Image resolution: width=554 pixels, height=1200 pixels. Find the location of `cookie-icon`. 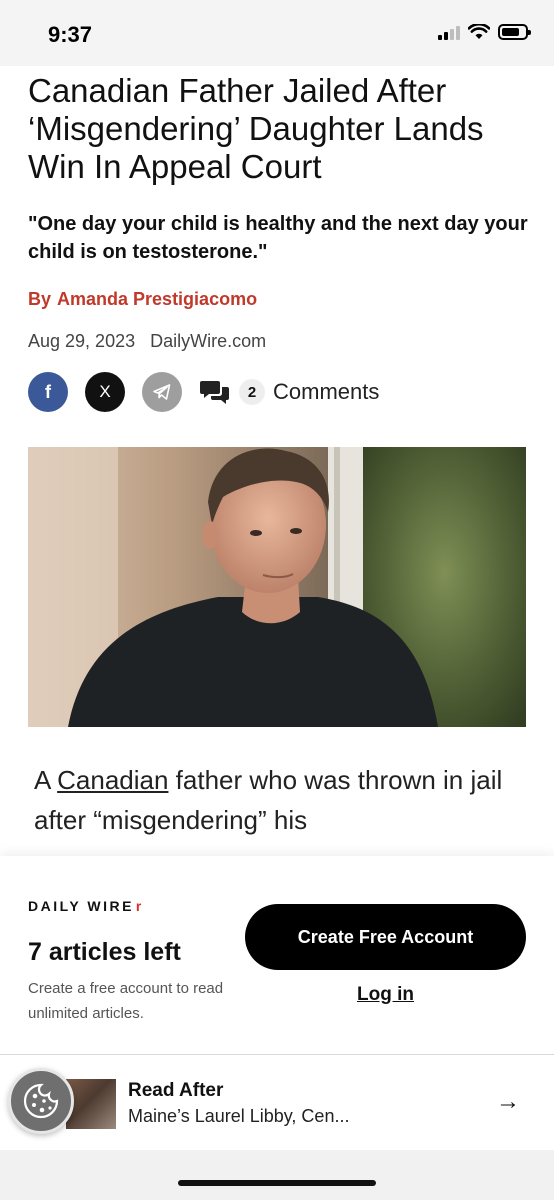

cookie-icon is located at coordinates (41, 1101).